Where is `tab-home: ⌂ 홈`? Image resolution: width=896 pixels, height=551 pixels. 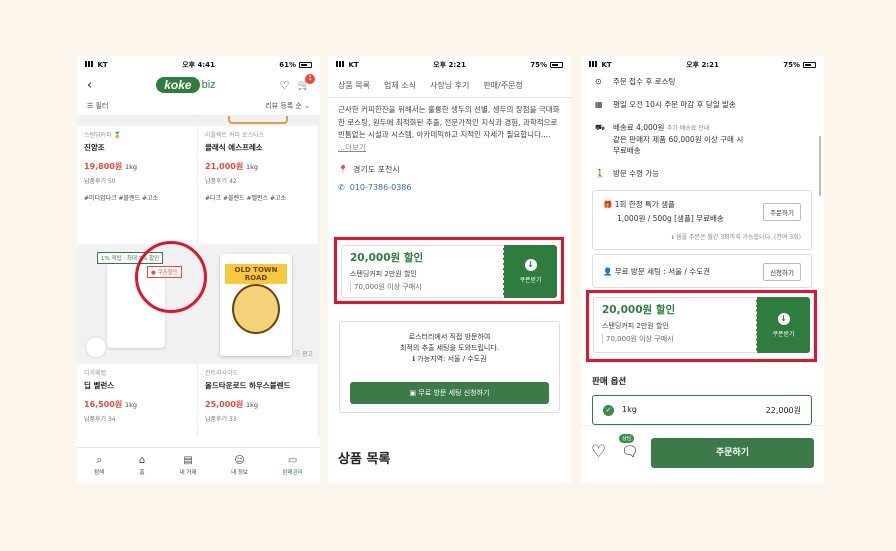
tab-home: ⌂ 홈 is located at coordinates (142, 465).